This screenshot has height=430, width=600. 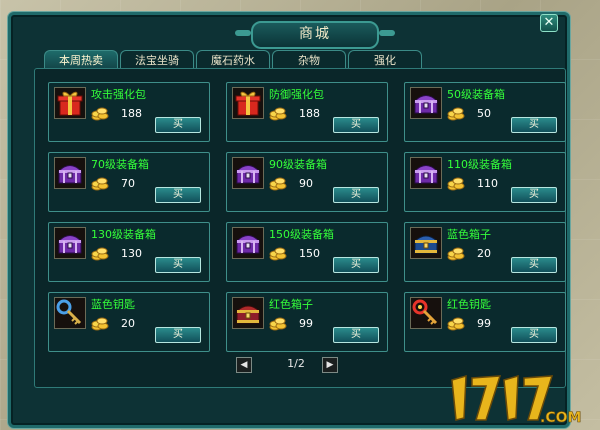 I want to click on pagination: ◀ 1/2 ▶, so click(x=296, y=365).